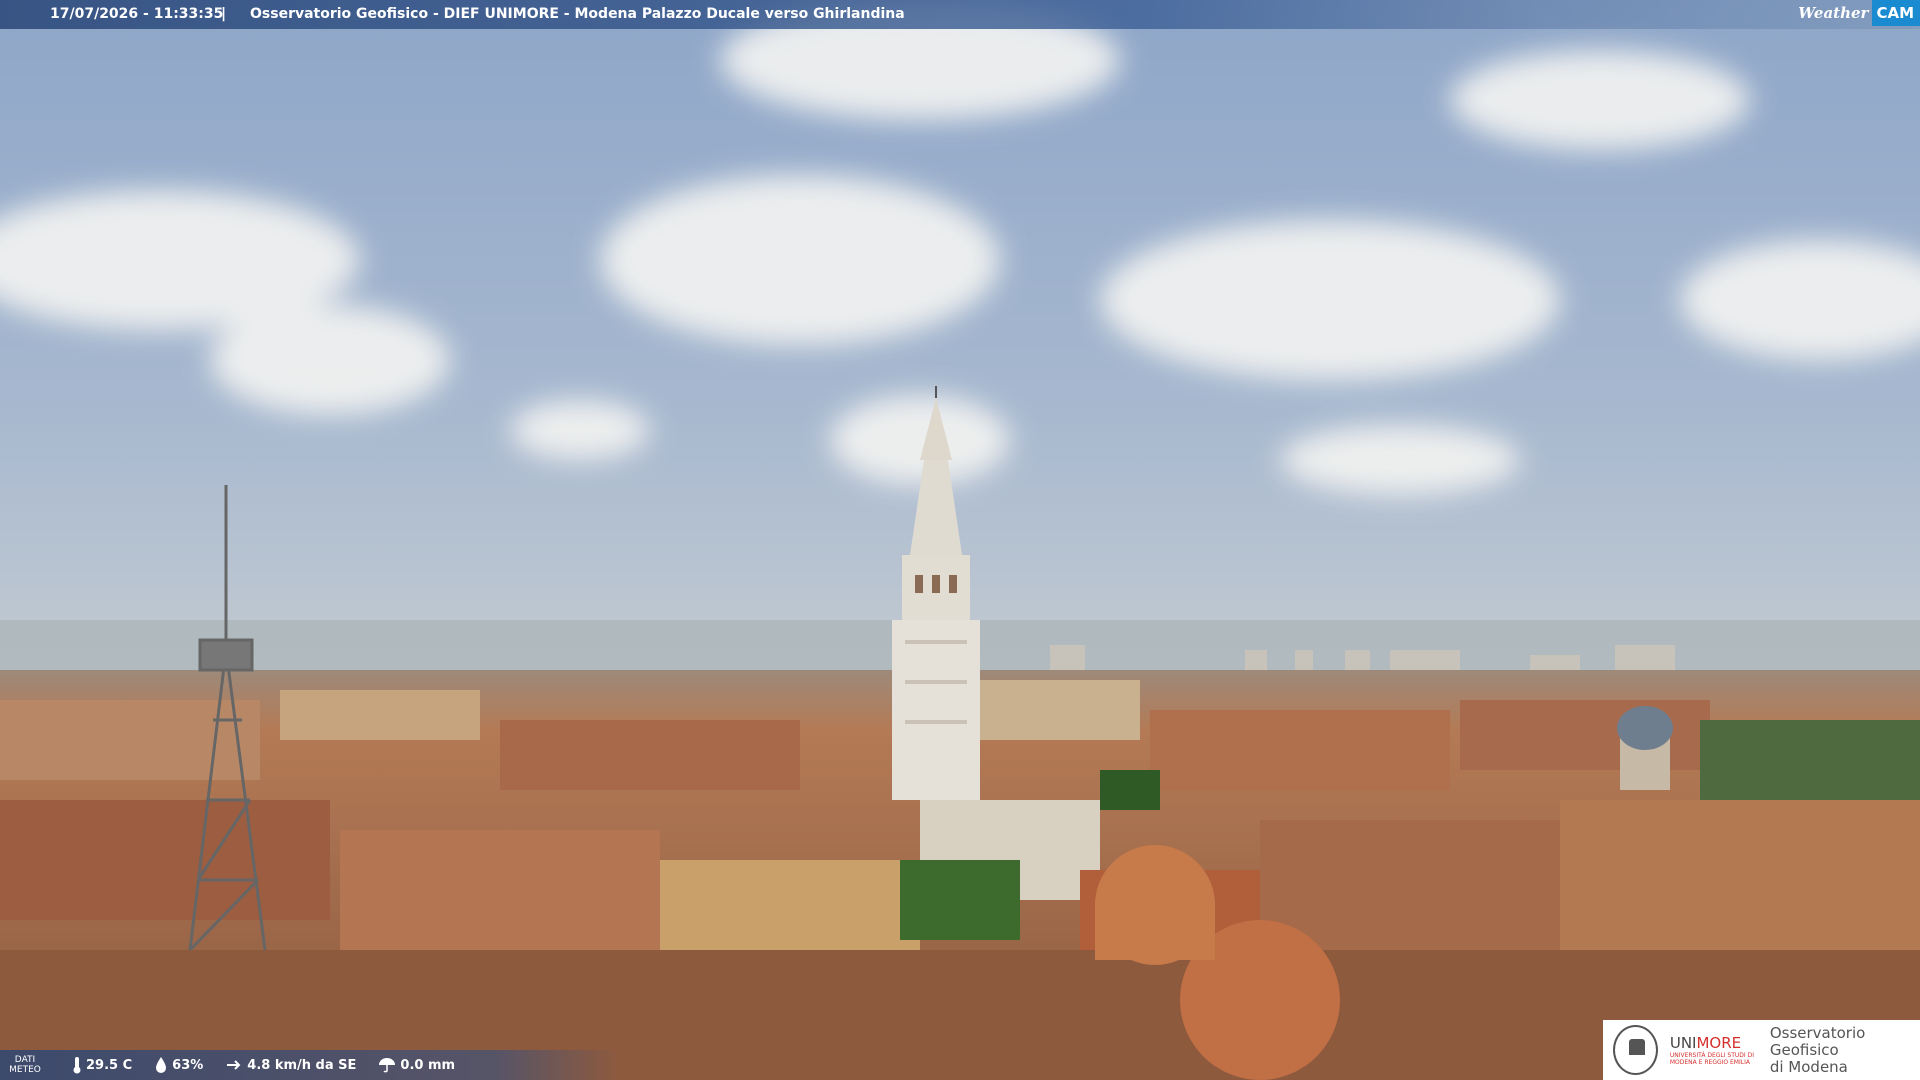 This screenshot has height=1080, width=1920. Describe the element at coordinates (1833, 12) in the screenshot. I see `weathercam-logo-weather: Weather` at that location.